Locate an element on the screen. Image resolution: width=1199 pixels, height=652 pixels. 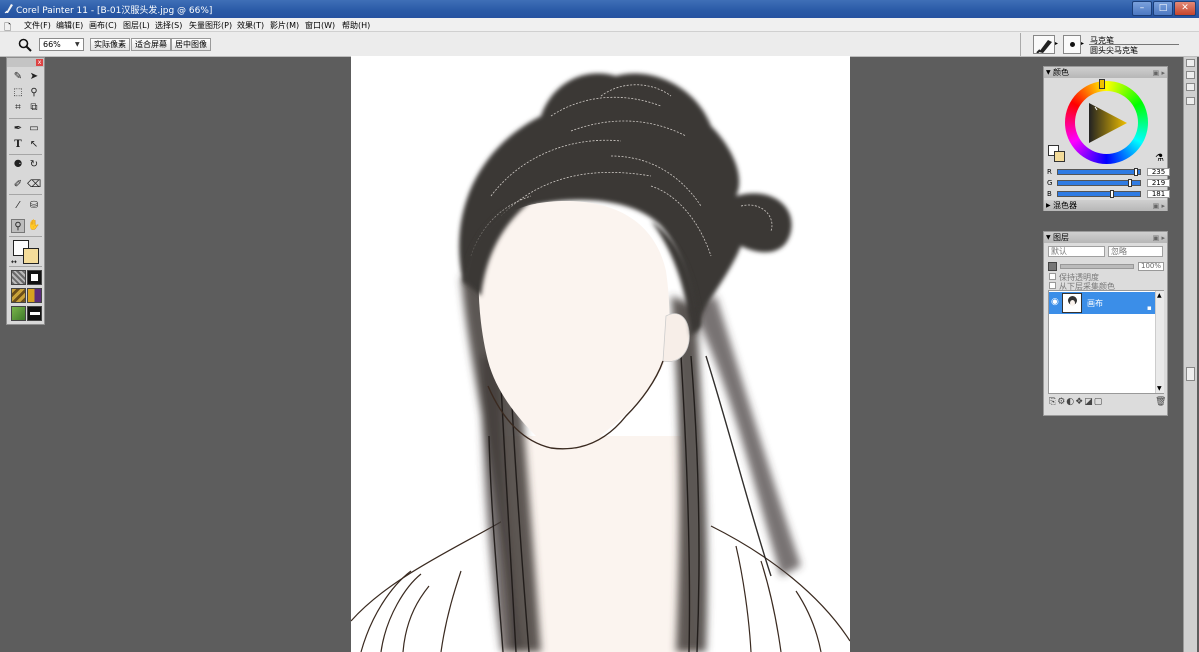
text-tool-icon: T is located at coordinates (18, 145).